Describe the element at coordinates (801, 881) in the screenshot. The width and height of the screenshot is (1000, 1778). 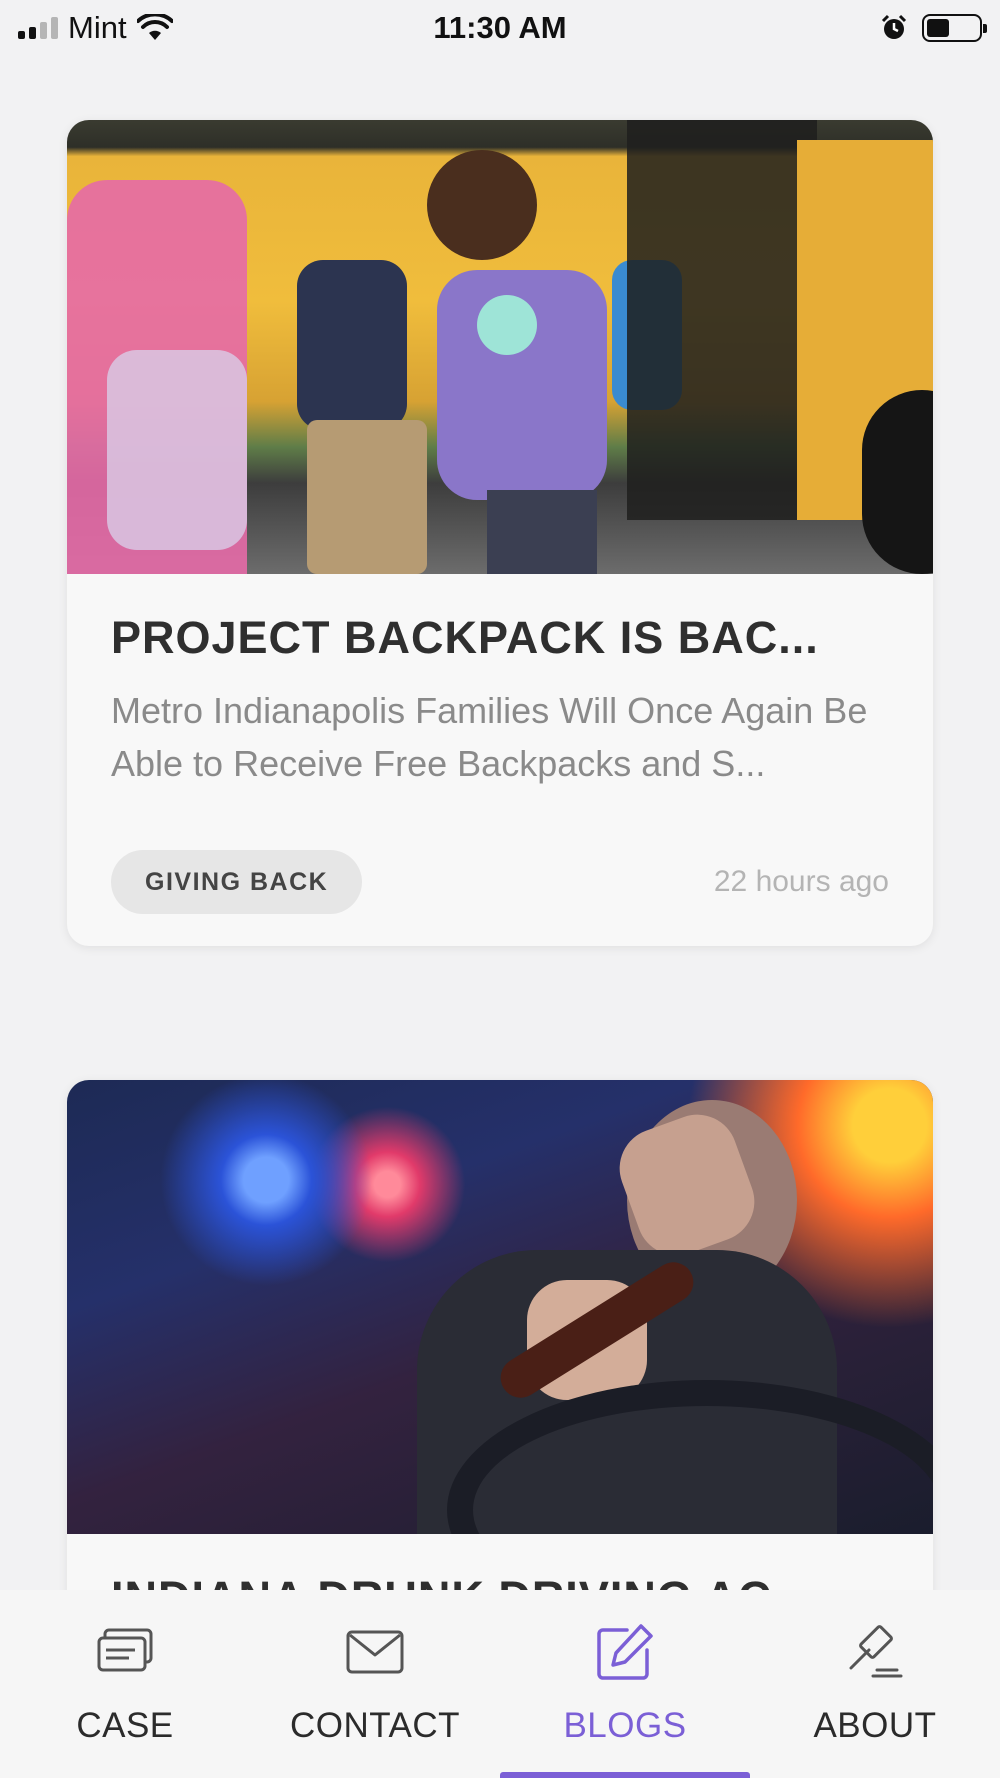
I see `post-timestamp: 22 hours ago` at that location.